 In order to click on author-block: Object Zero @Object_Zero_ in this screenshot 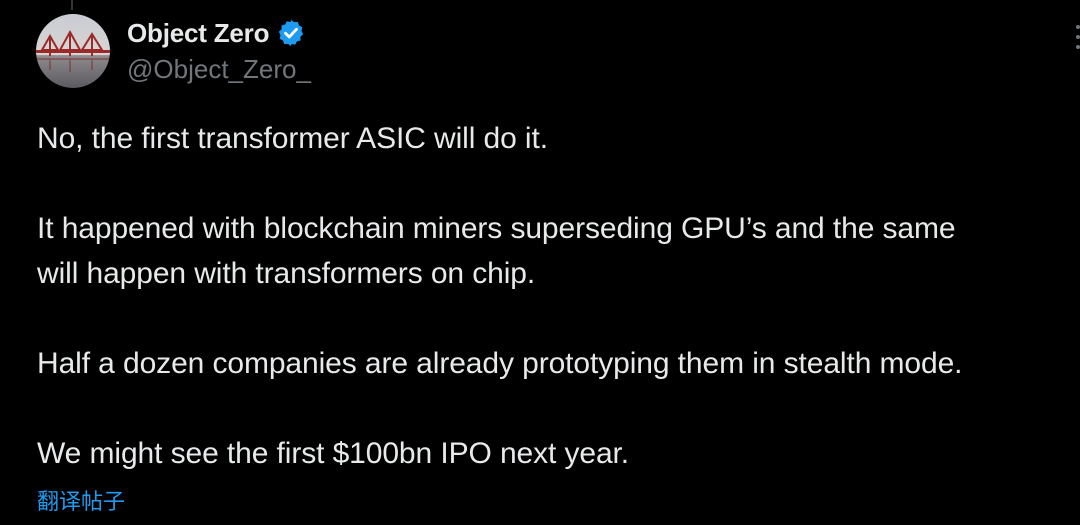, I will do `click(219, 49)`.